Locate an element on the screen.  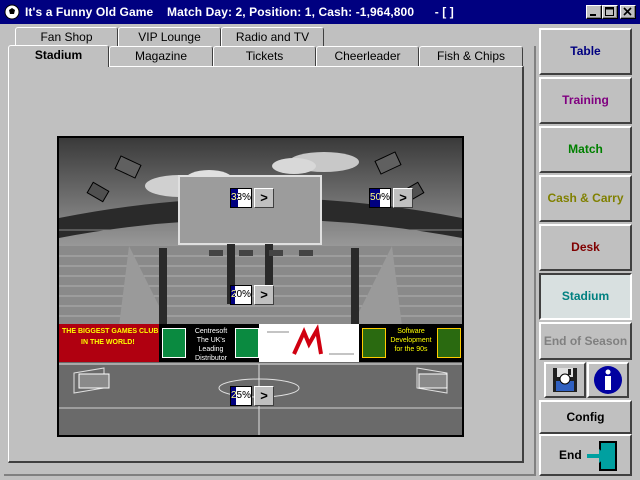
menu-label: Cash & Carry is located at coordinates (585, 198).